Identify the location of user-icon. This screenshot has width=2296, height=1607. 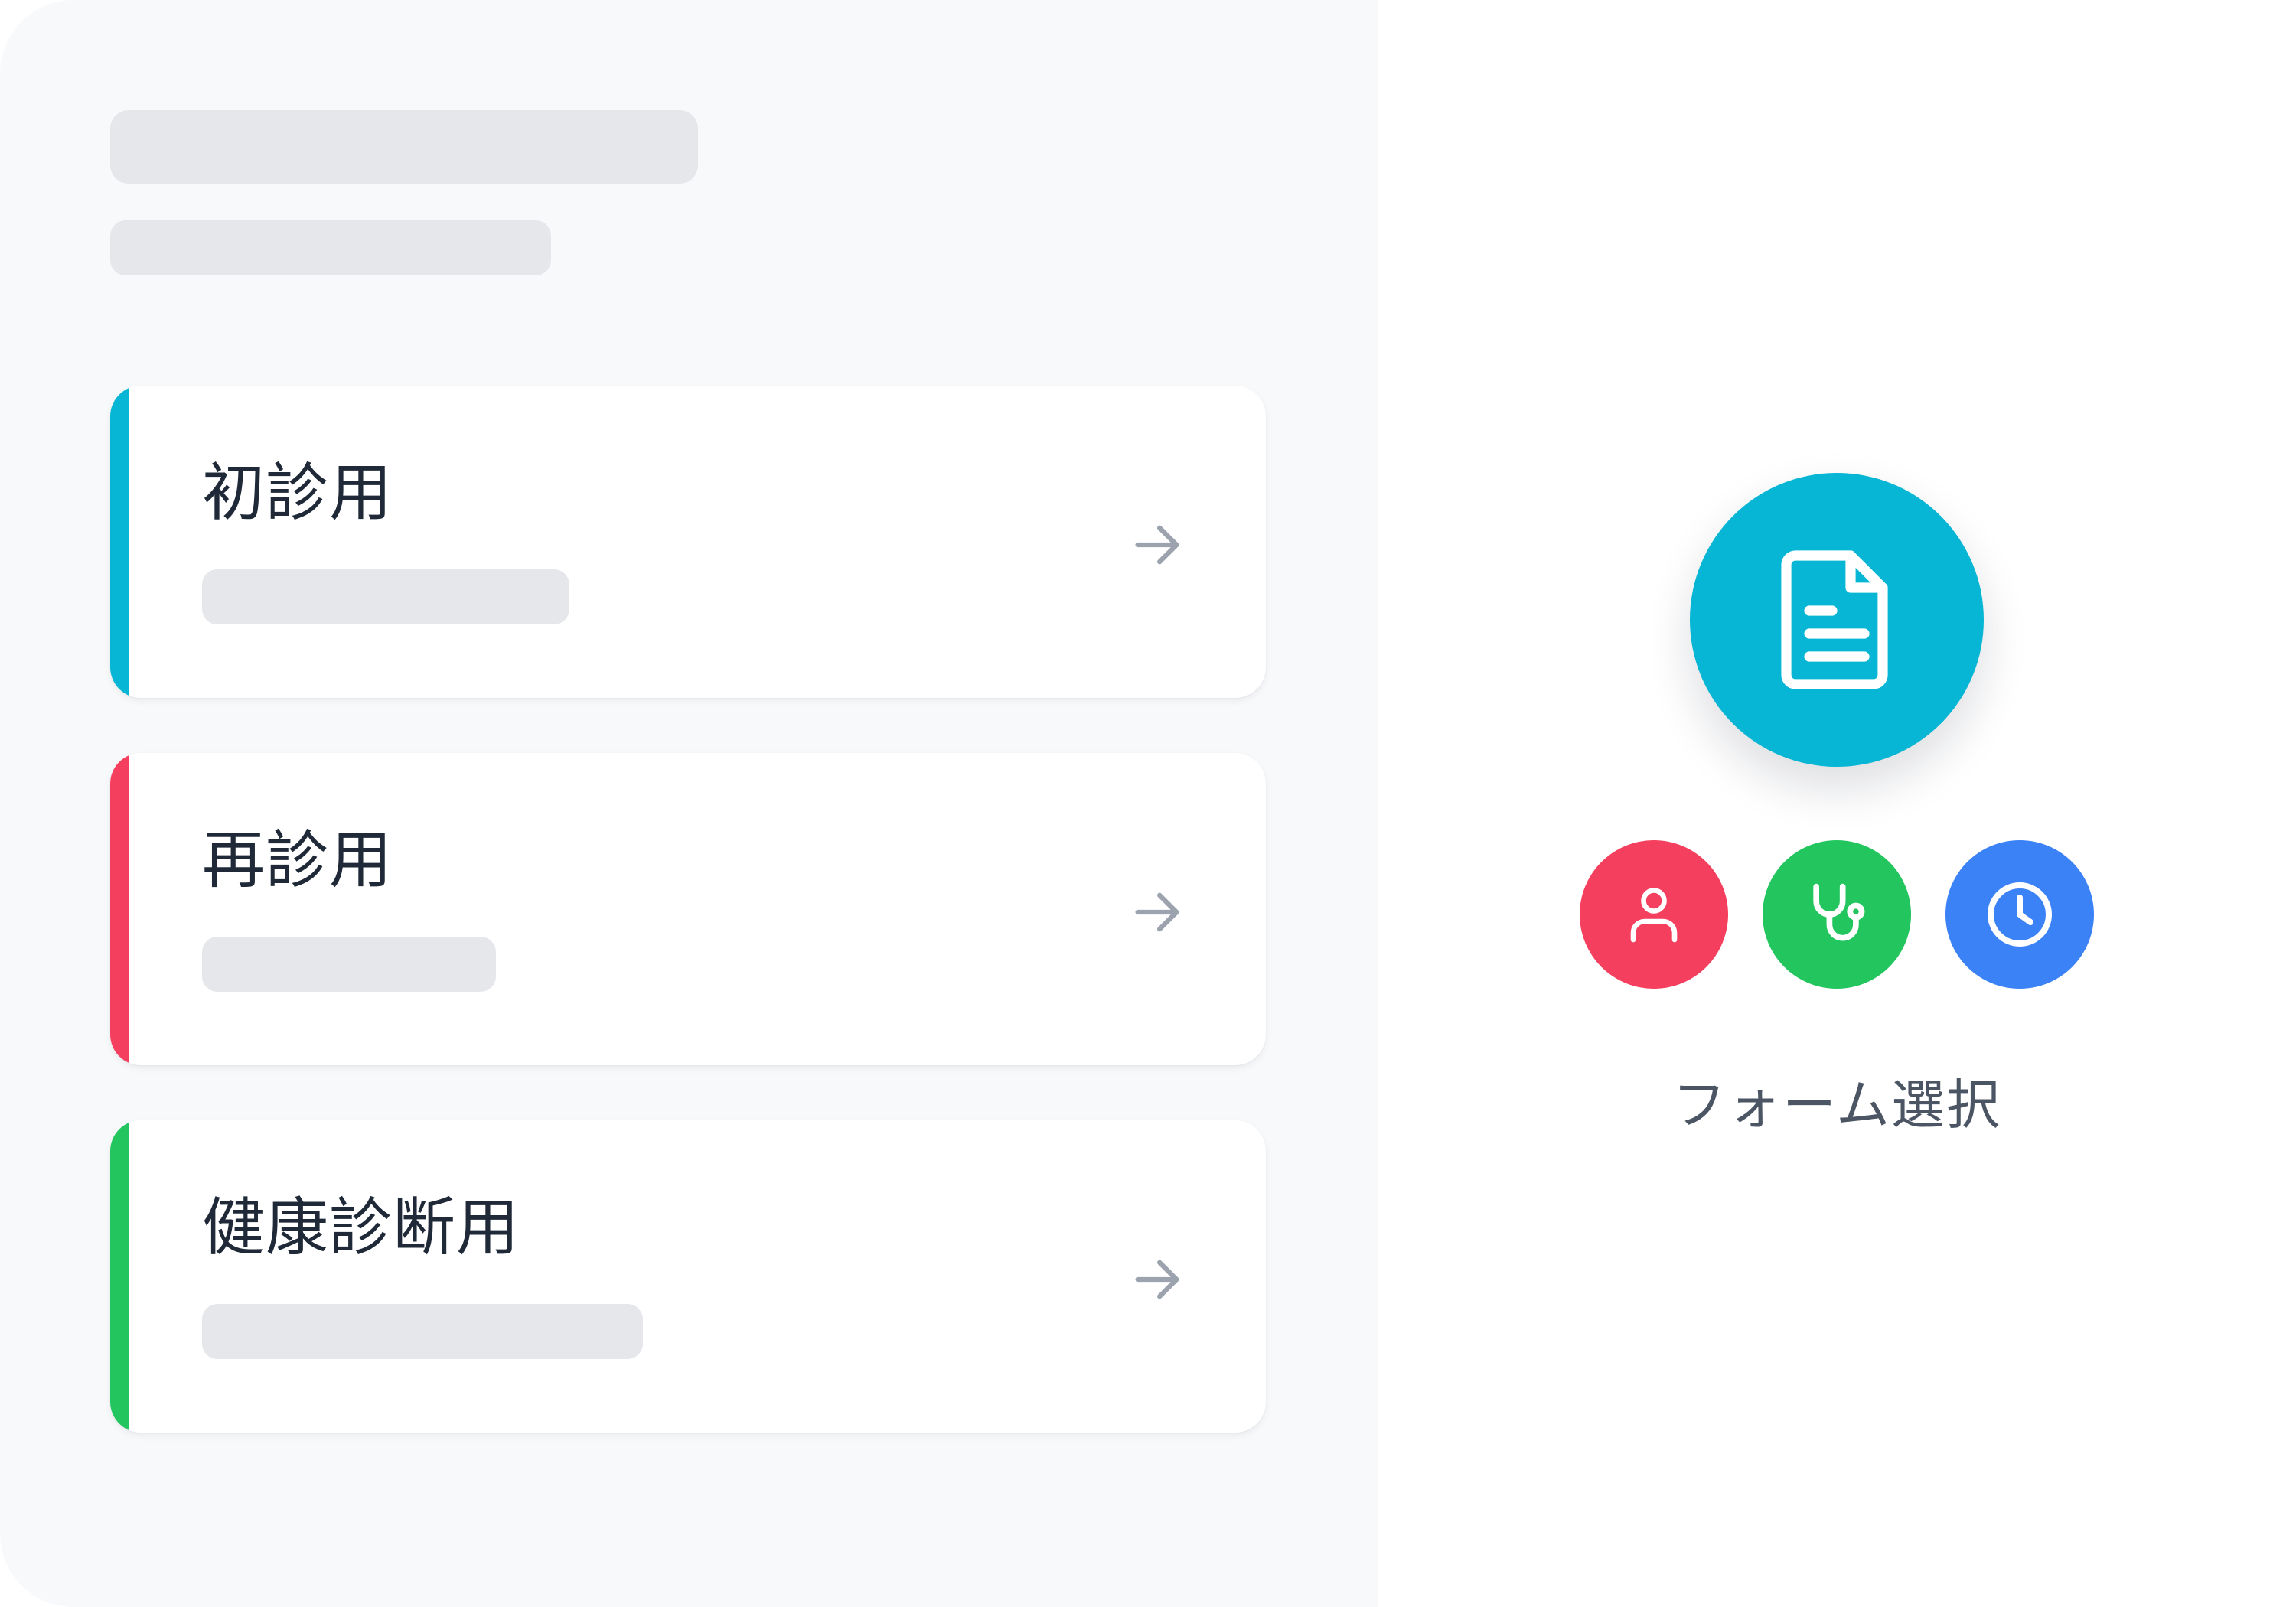
(1654, 915).